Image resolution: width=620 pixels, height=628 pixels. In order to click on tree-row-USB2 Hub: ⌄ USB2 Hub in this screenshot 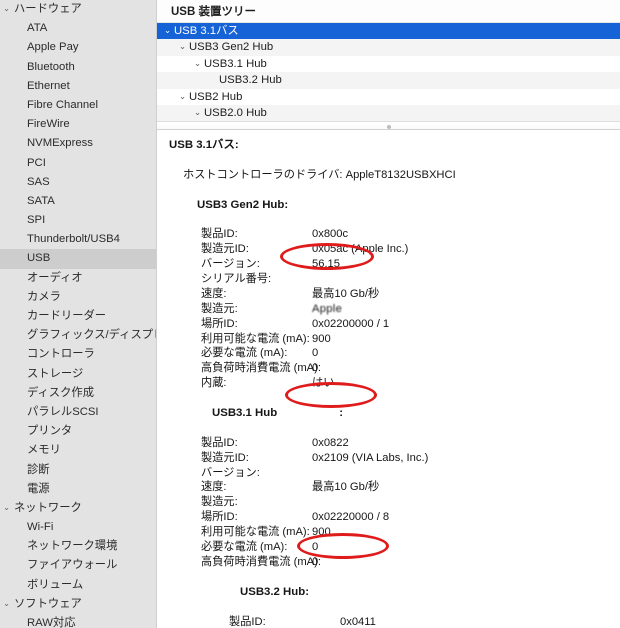, I will do `click(388, 97)`.